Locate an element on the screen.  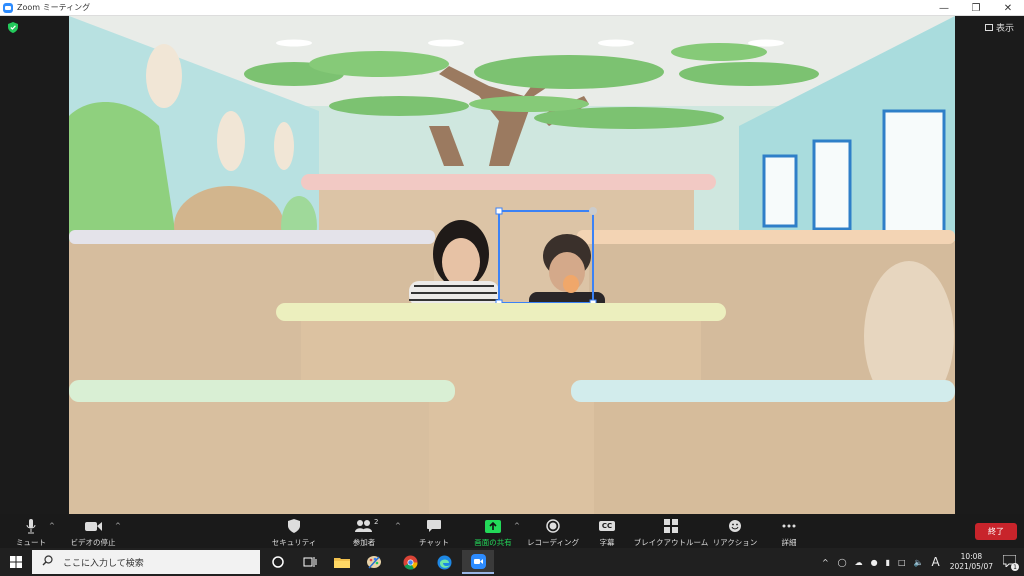
cortana-button is located at coordinates (278, 562).